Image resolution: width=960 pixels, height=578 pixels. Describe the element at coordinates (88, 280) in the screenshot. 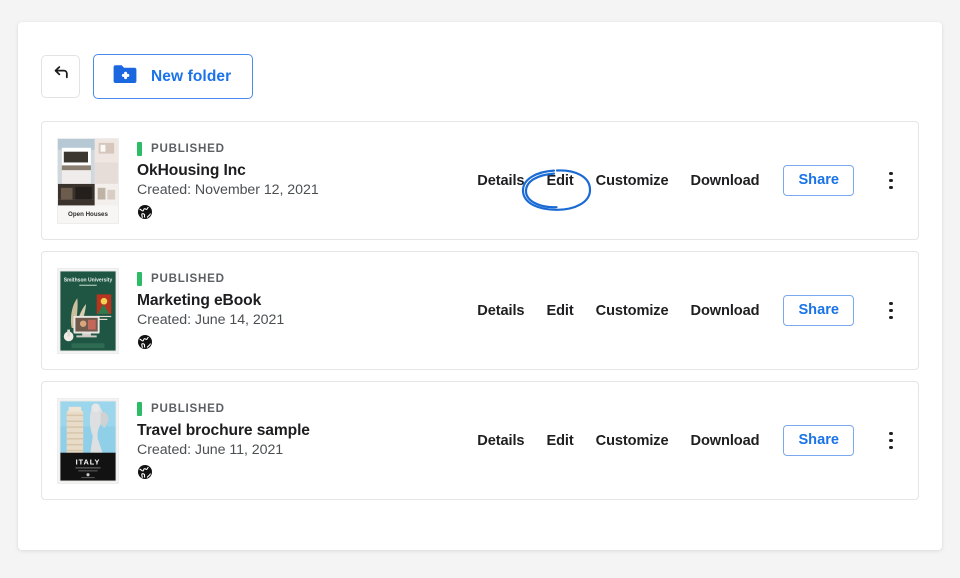

I see `svg-text: Smithson University` at that location.